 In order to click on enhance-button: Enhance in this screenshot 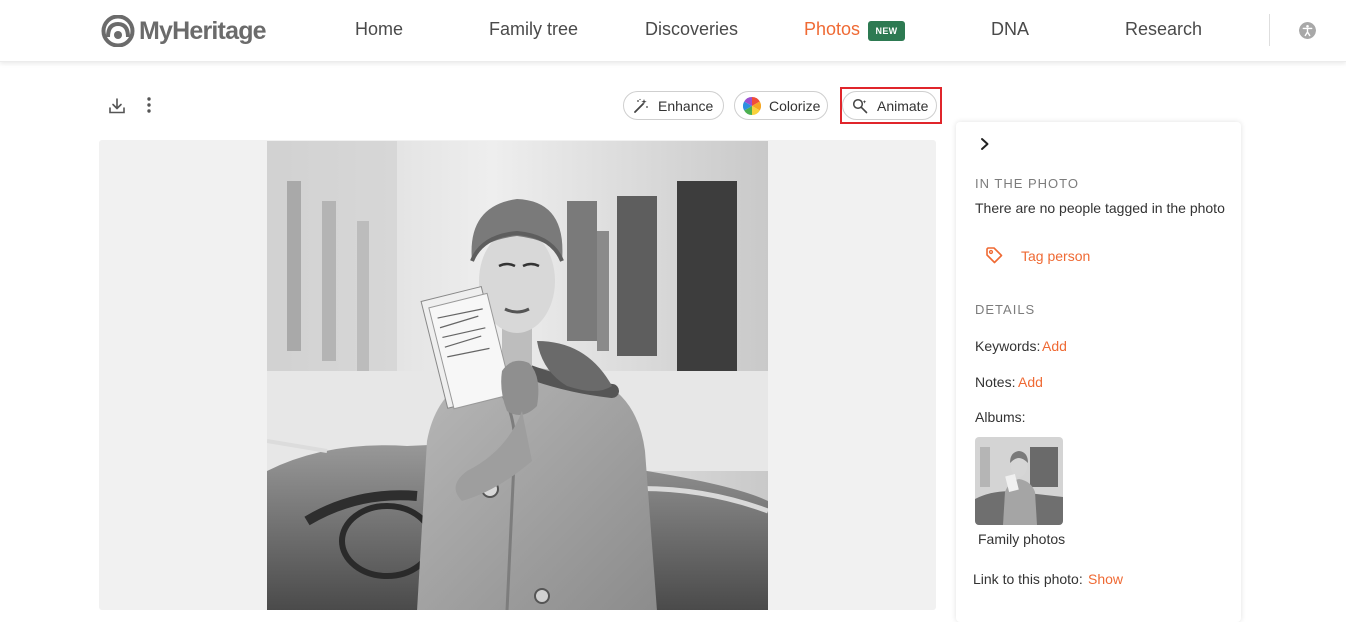, I will do `click(673, 105)`.